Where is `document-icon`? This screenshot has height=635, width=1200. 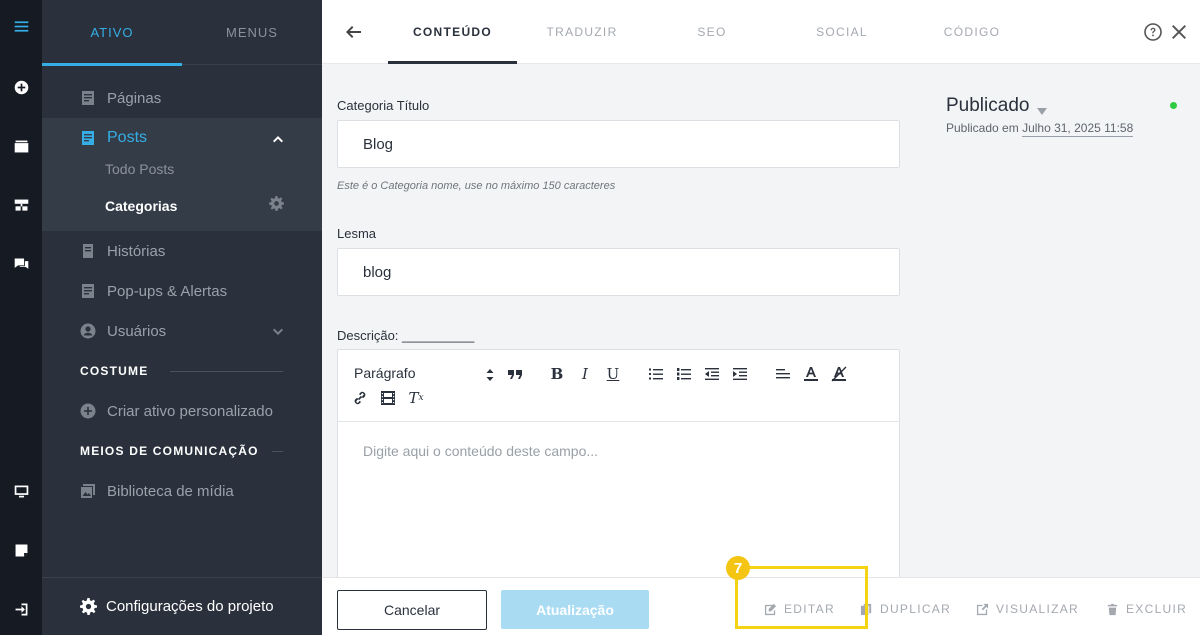
document-icon is located at coordinates (88, 251).